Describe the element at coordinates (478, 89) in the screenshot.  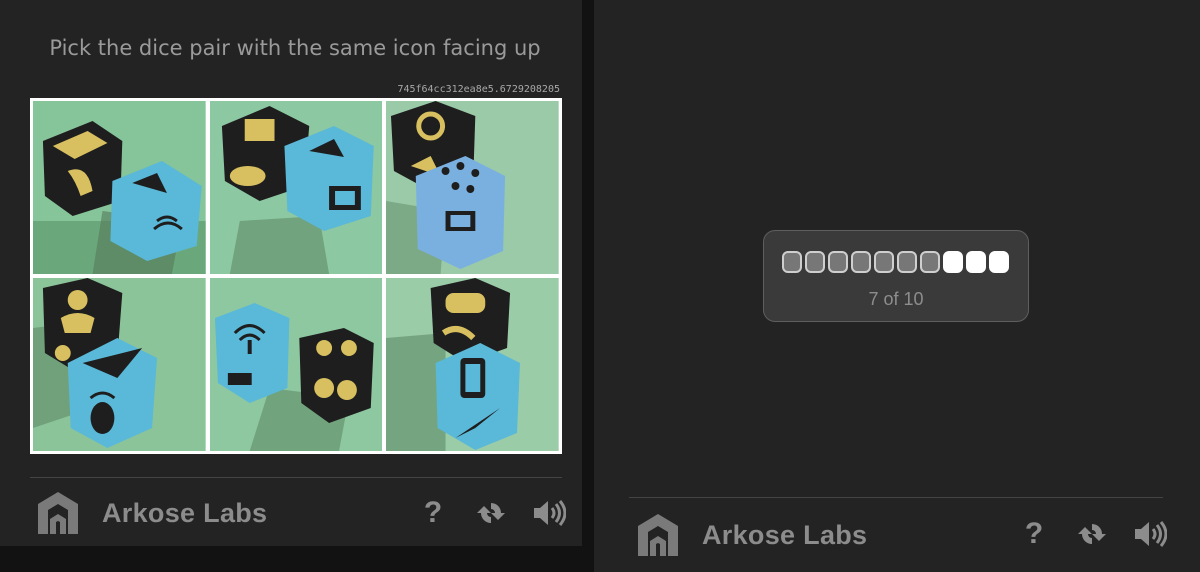
I see `session-id: 745f64cc312ea8e5.6729208205` at that location.